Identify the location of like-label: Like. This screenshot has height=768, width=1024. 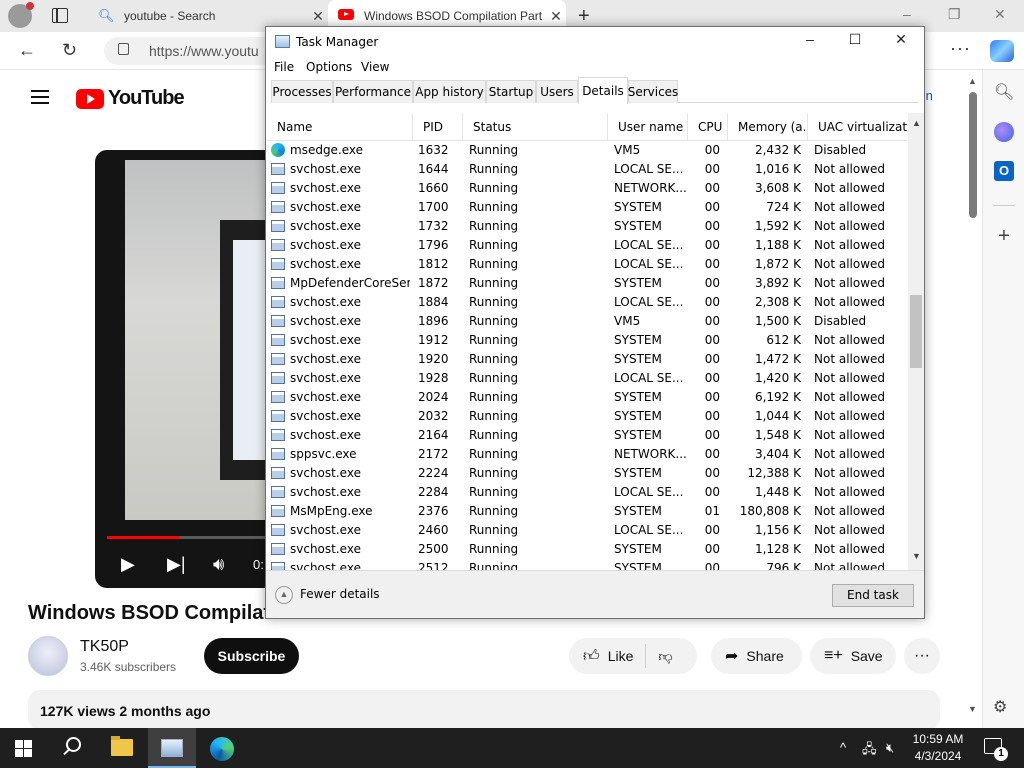
(621, 656).